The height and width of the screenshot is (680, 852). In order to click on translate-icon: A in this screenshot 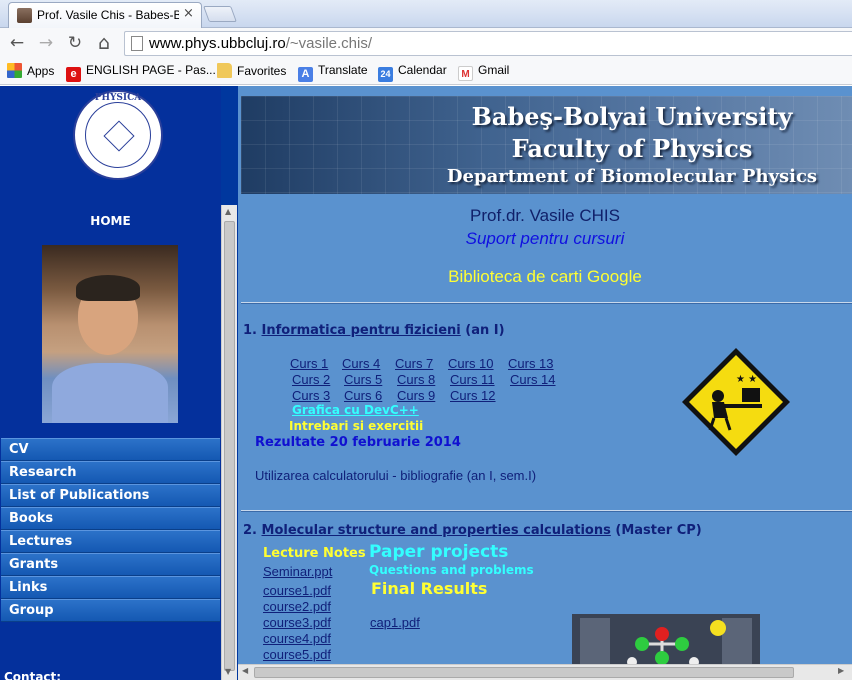, I will do `click(305, 74)`.